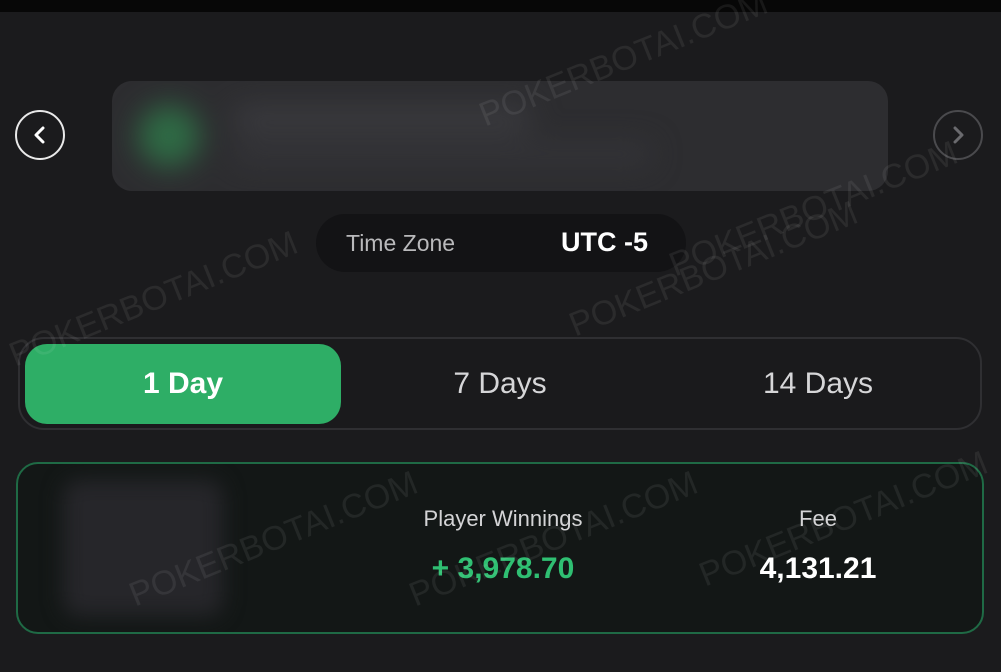 The width and height of the screenshot is (1001, 672). I want to click on timezone-selector: Time Zone UTC -5, so click(501, 243).